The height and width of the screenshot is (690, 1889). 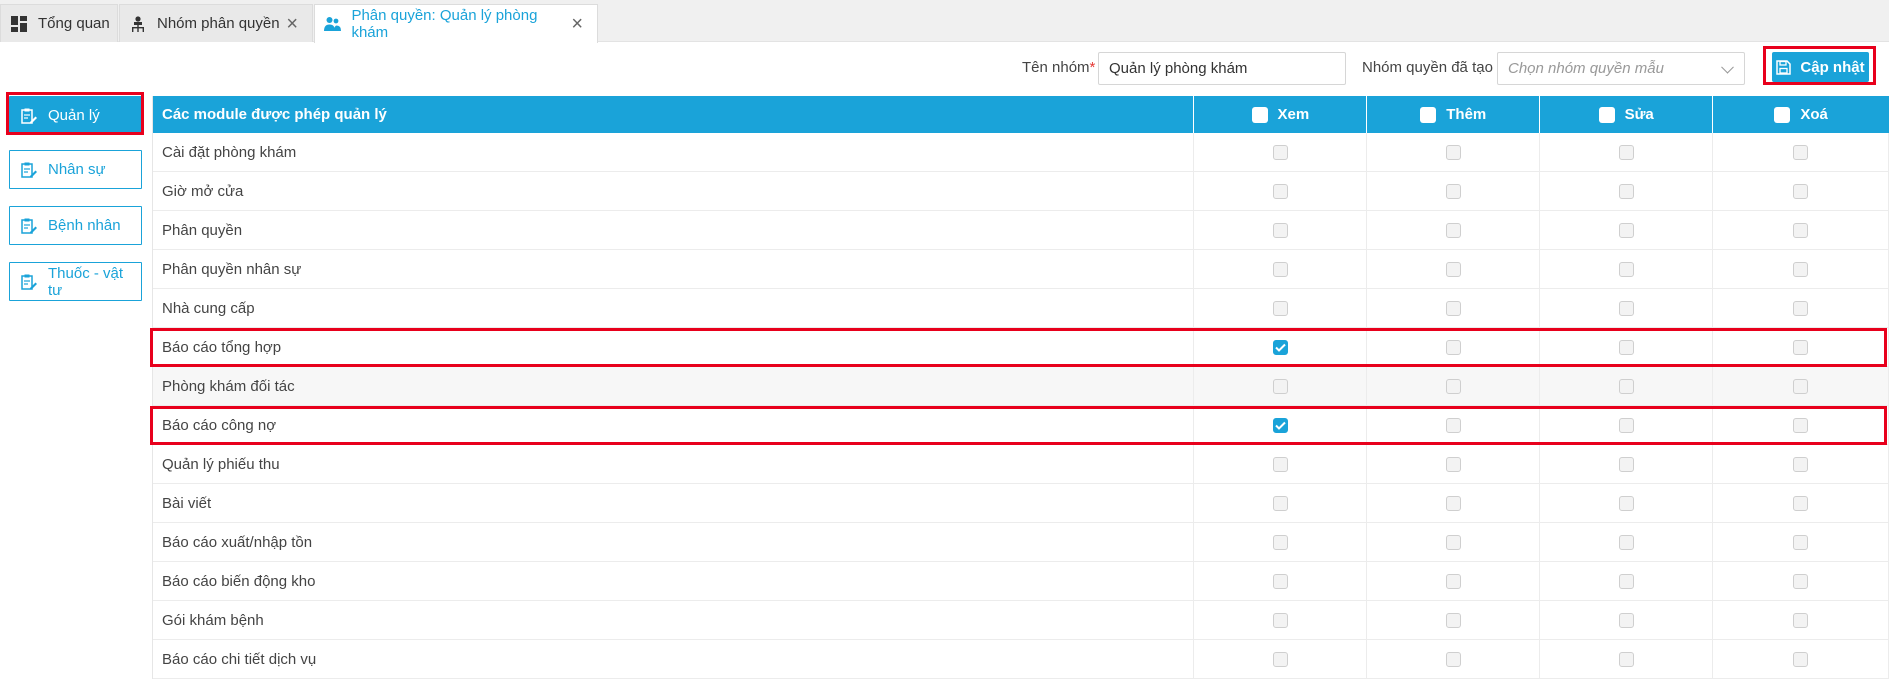 What do you see at coordinates (1178, 68) in the screenshot?
I see `group-name-value: Quản lý phòng khám` at bounding box center [1178, 68].